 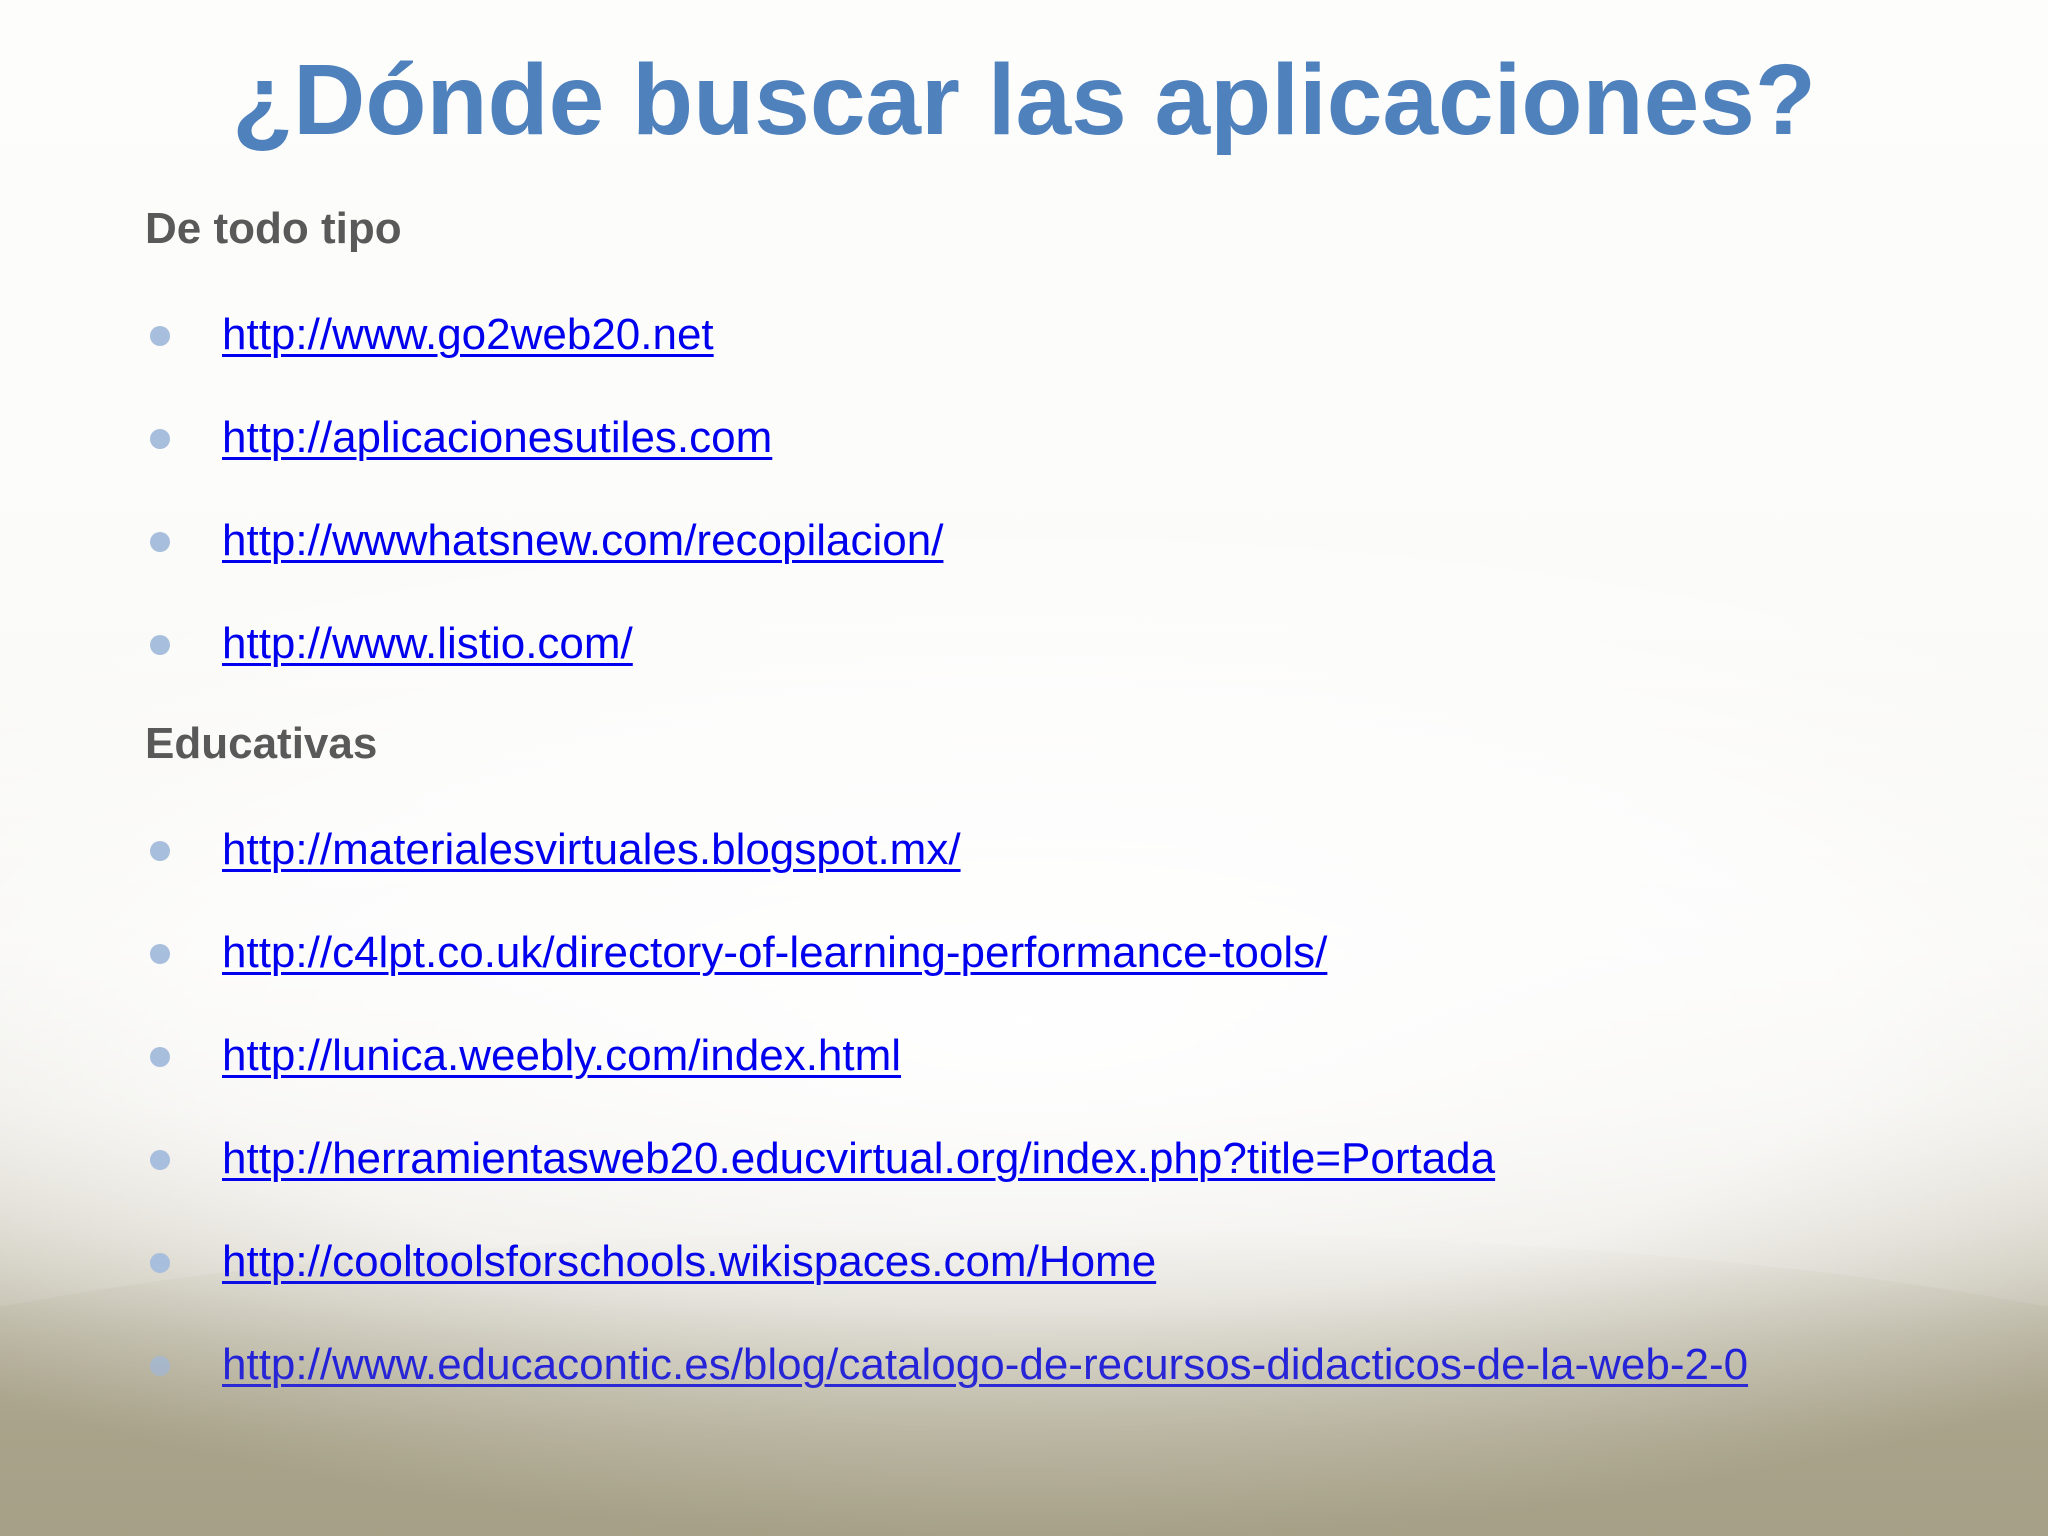 What do you see at coordinates (561, 1056) in the screenshot?
I see `link-lunica: http://lunica.weebly.com/index.html` at bounding box center [561, 1056].